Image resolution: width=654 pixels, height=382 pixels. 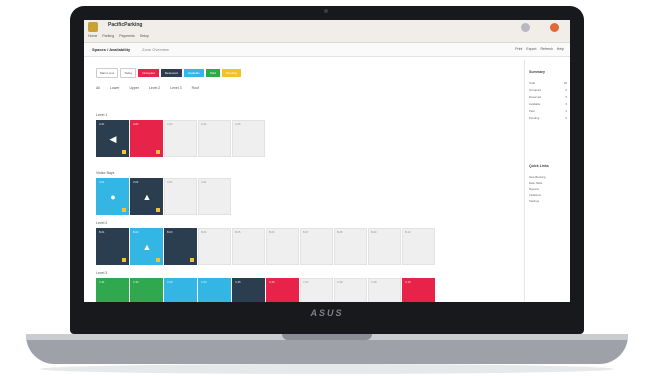 What do you see at coordinates (547, 49) in the screenshot?
I see `refresh-button: Refresh` at bounding box center [547, 49].